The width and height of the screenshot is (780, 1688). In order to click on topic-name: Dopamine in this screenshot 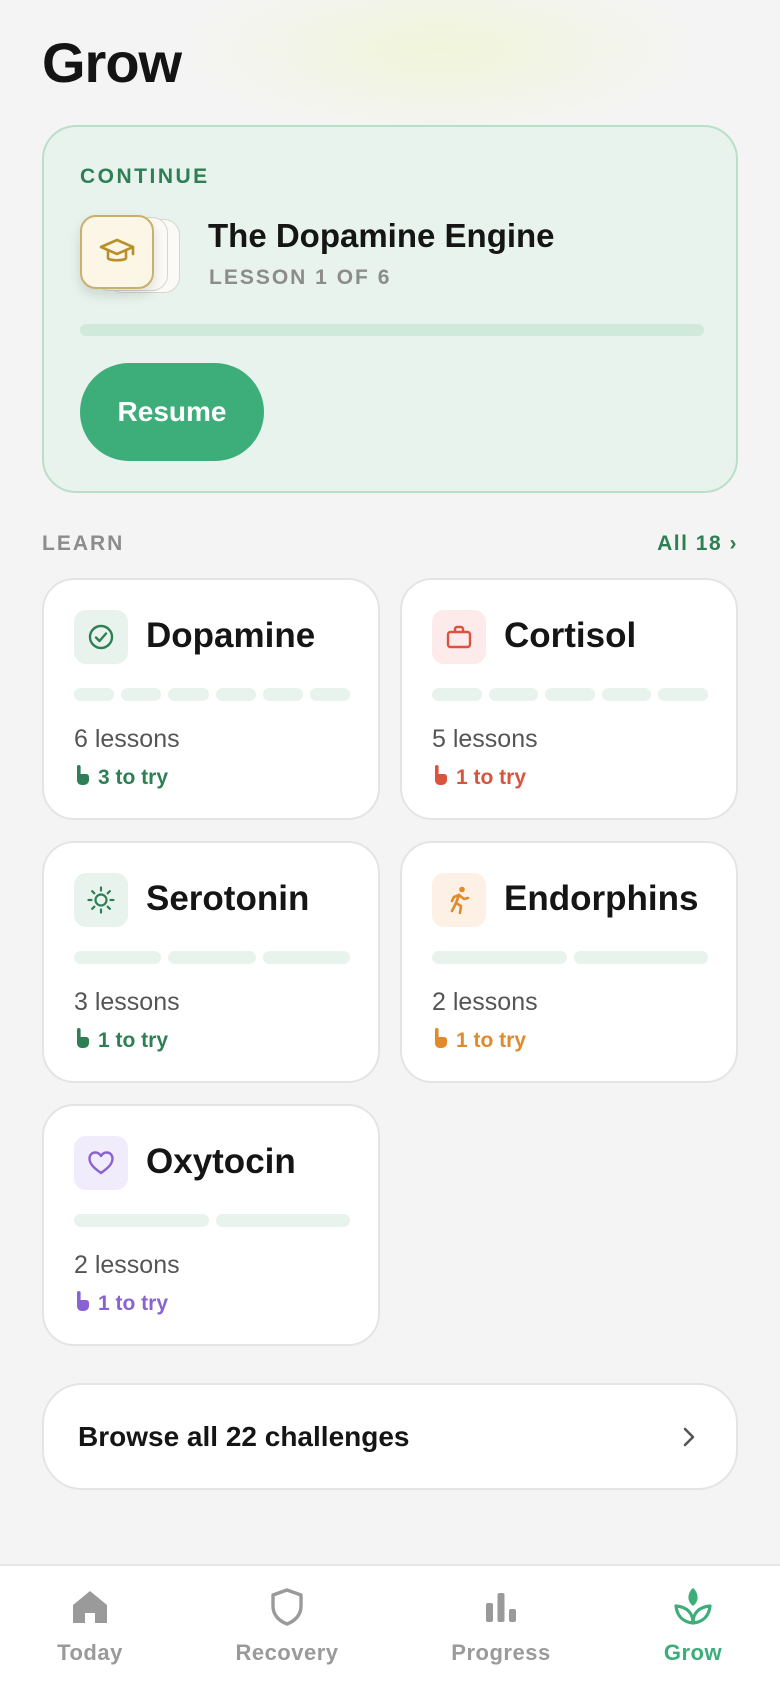, I will do `click(231, 635)`.